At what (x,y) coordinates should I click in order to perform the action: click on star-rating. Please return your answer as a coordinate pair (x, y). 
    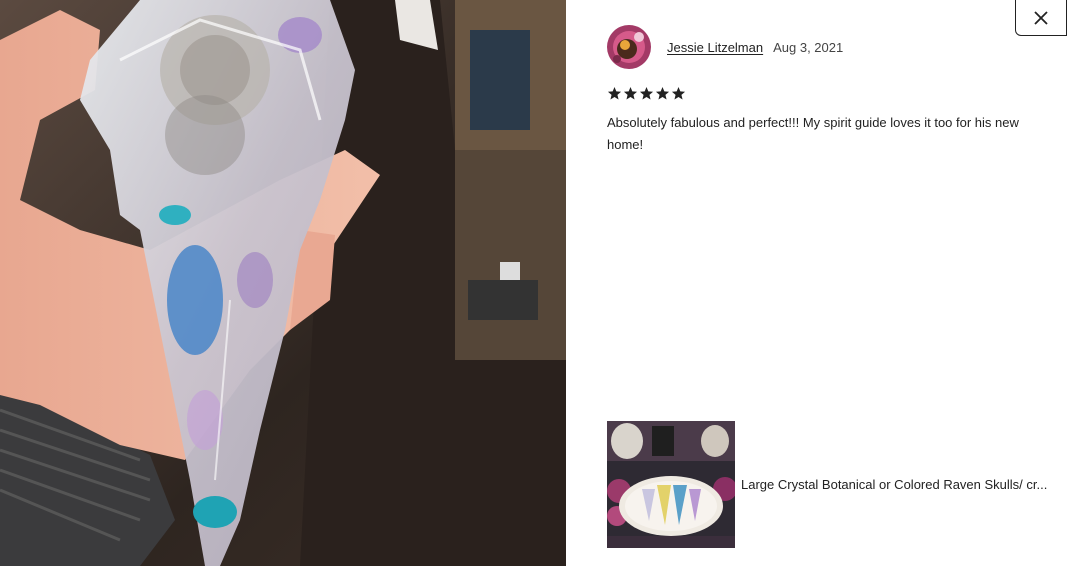
    Looking at the image, I should click on (646, 93).